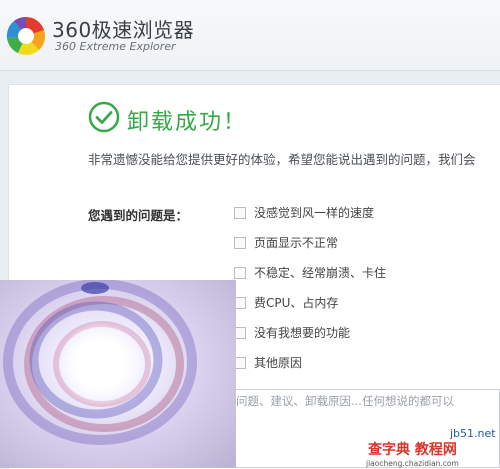  I want to click on option-label: 其他原因, so click(278, 363).